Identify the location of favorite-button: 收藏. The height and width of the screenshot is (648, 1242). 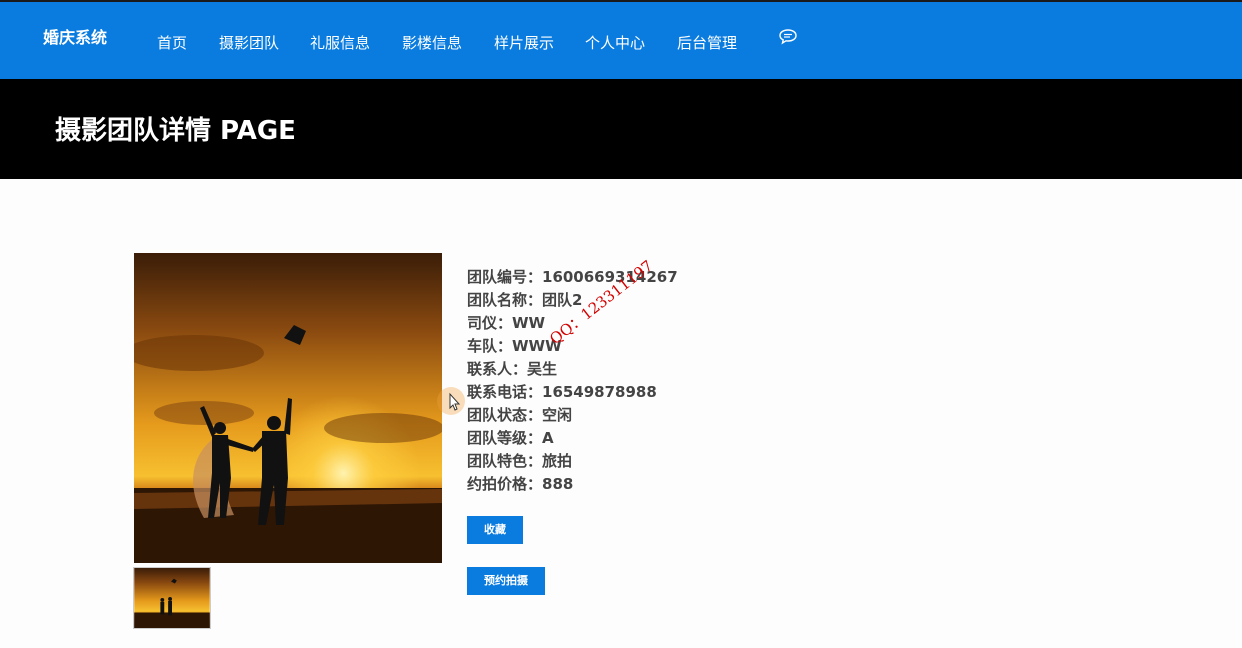
(495, 530).